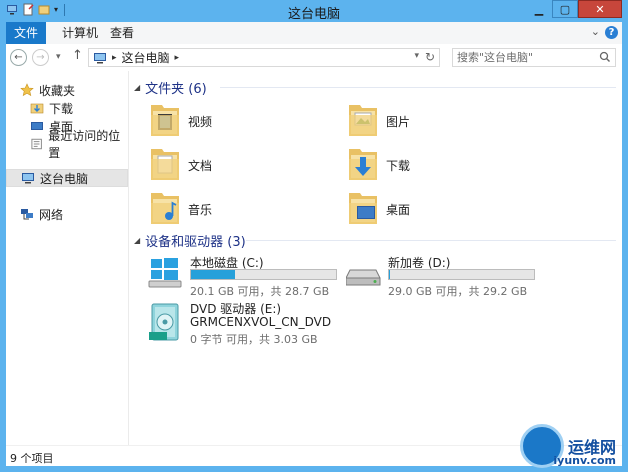 The height and width of the screenshot is (472, 628). I want to click on ribbon-tabs: 文件 计算机 查看 ⌄ ?, so click(314, 33).